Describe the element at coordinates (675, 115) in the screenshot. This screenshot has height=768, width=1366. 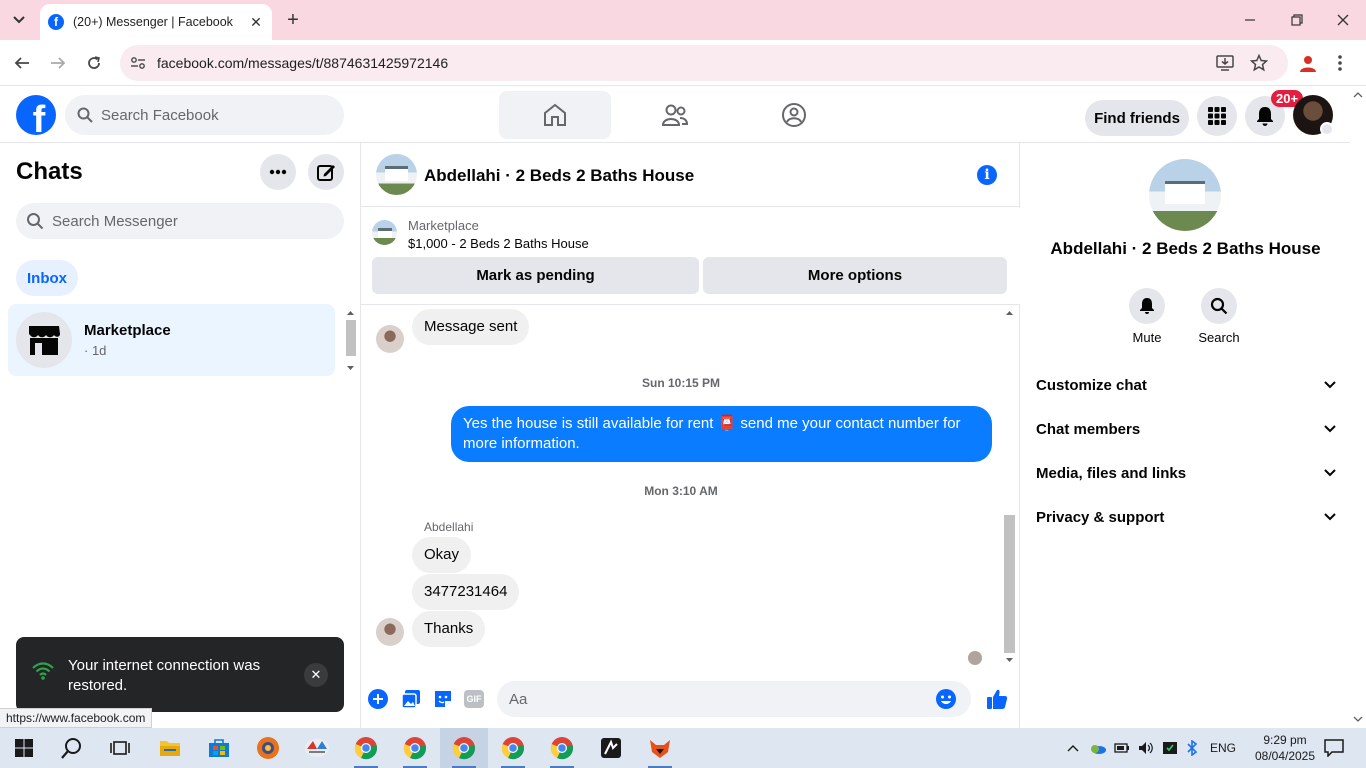
I see `nav-friends` at that location.